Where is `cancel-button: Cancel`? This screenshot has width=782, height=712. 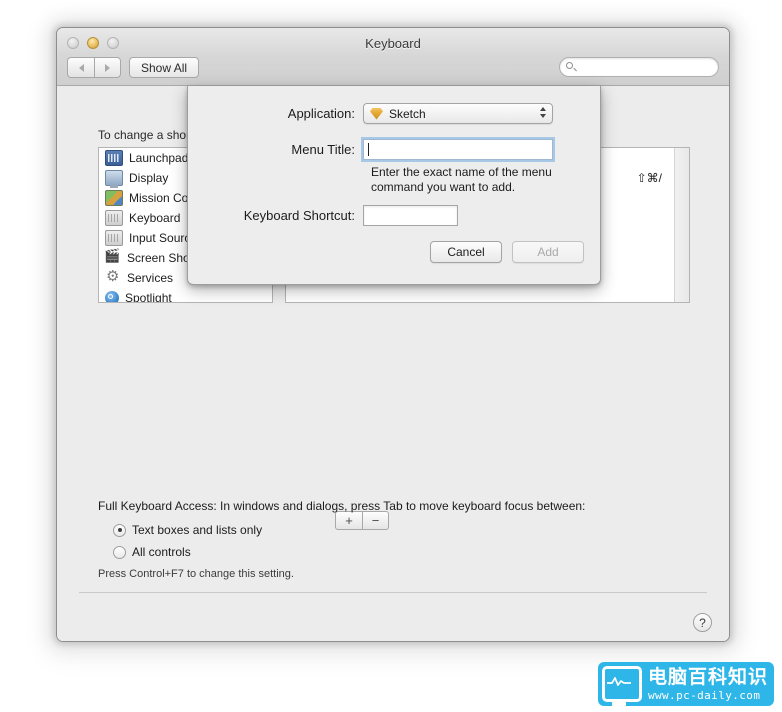
cancel-button: Cancel is located at coordinates (466, 252).